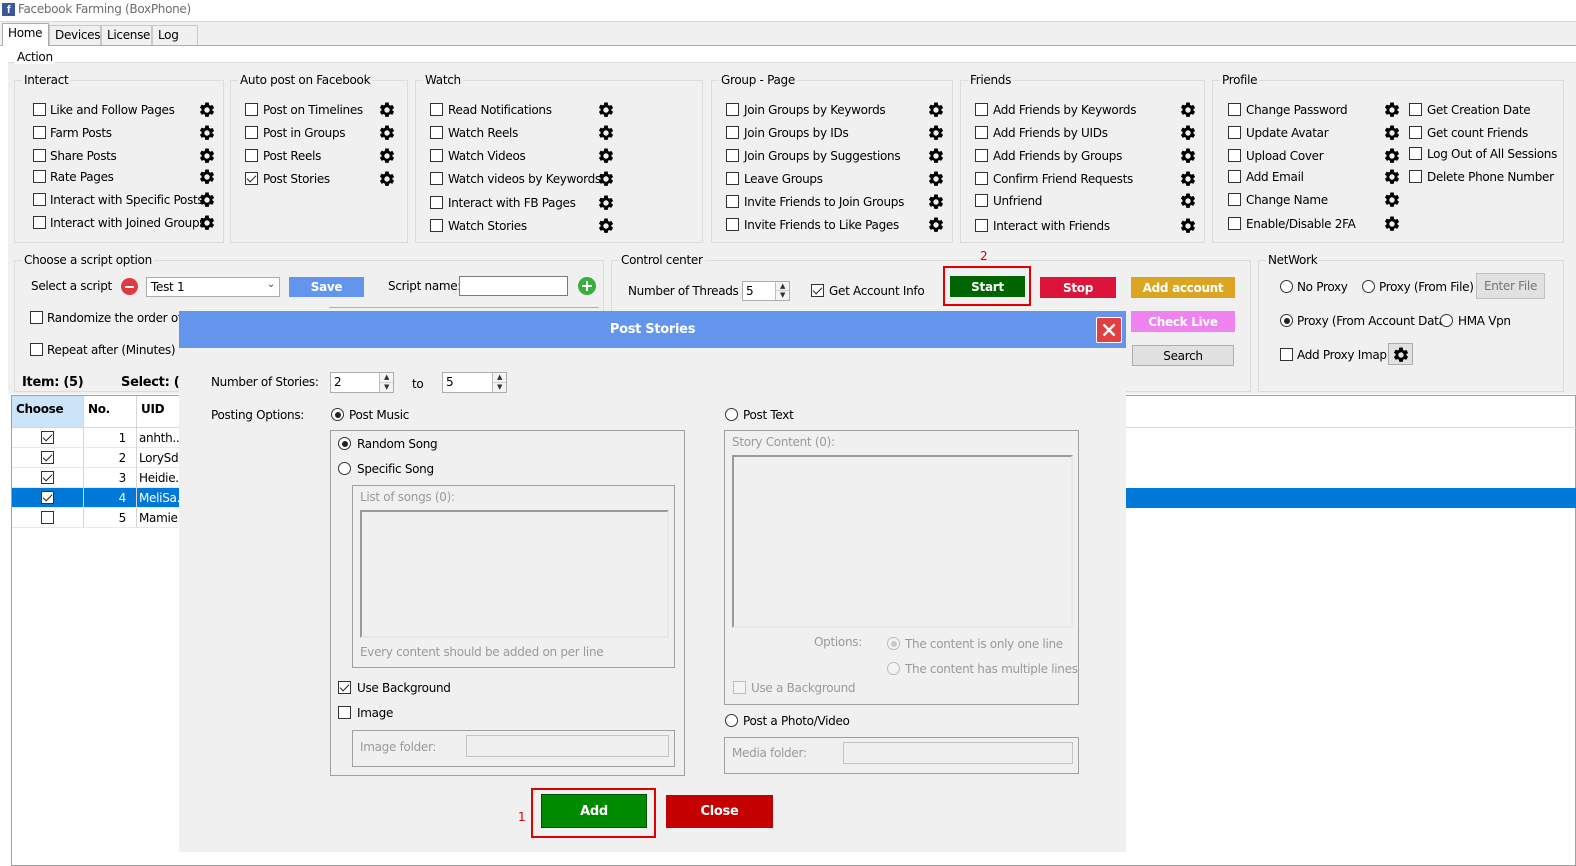 Image resolution: width=1576 pixels, height=866 pixels. What do you see at coordinates (36, 349) in the screenshot?
I see `repeat-checkbox` at bounding box center [36, 349].